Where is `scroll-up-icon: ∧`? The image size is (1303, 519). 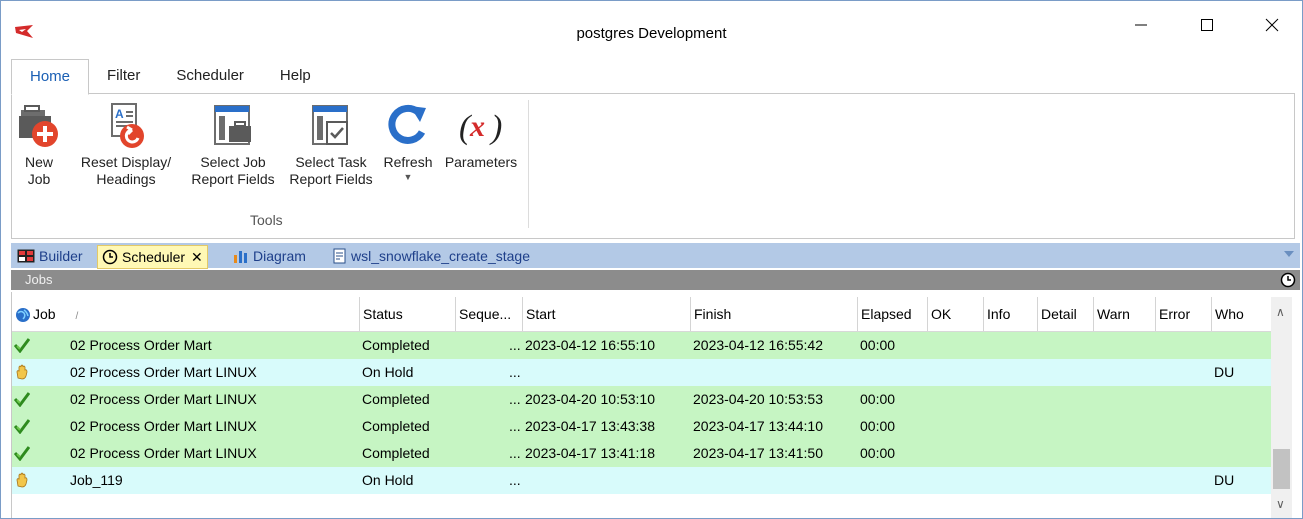 scroll-up-icon: ∧ is located at coordinates (1280, 312).